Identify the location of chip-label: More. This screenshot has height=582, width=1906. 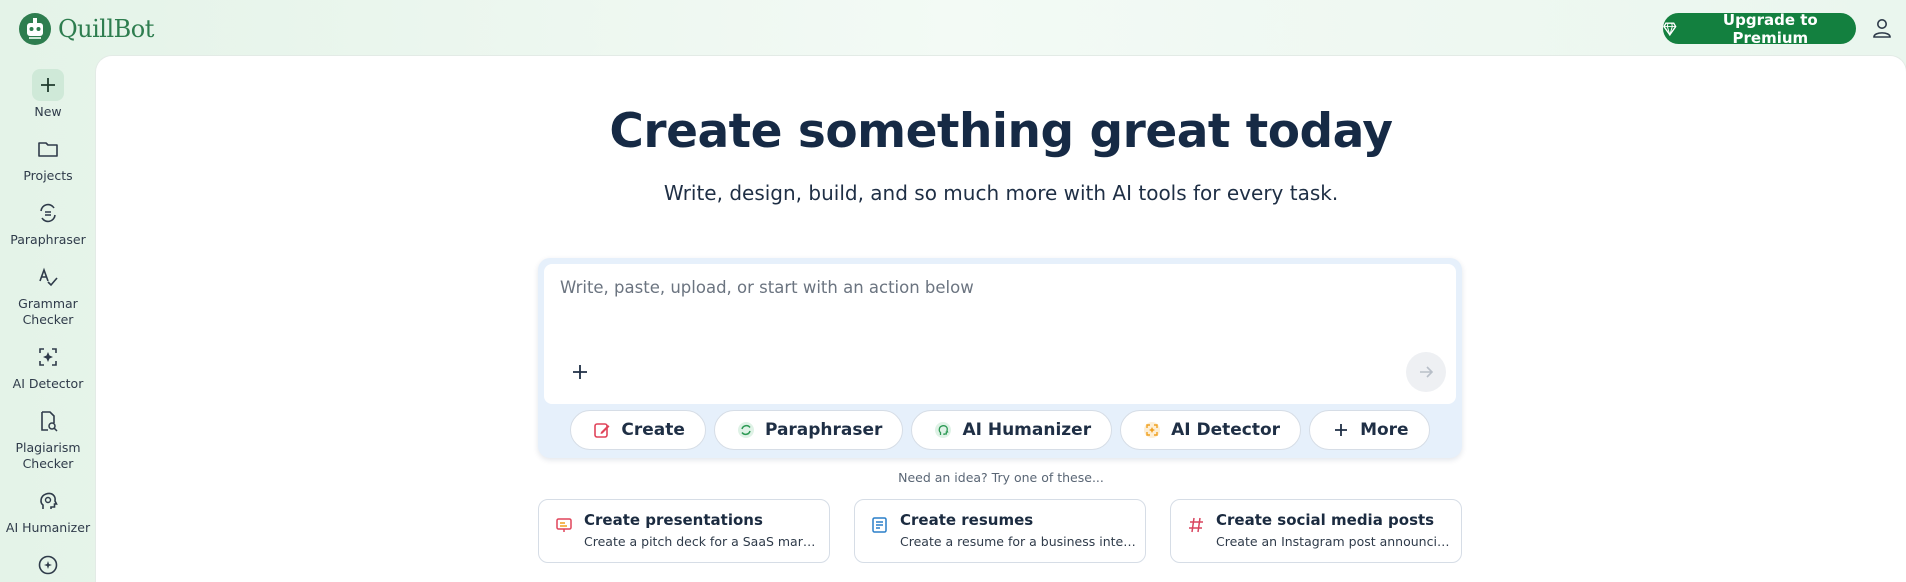
(1384, 430).